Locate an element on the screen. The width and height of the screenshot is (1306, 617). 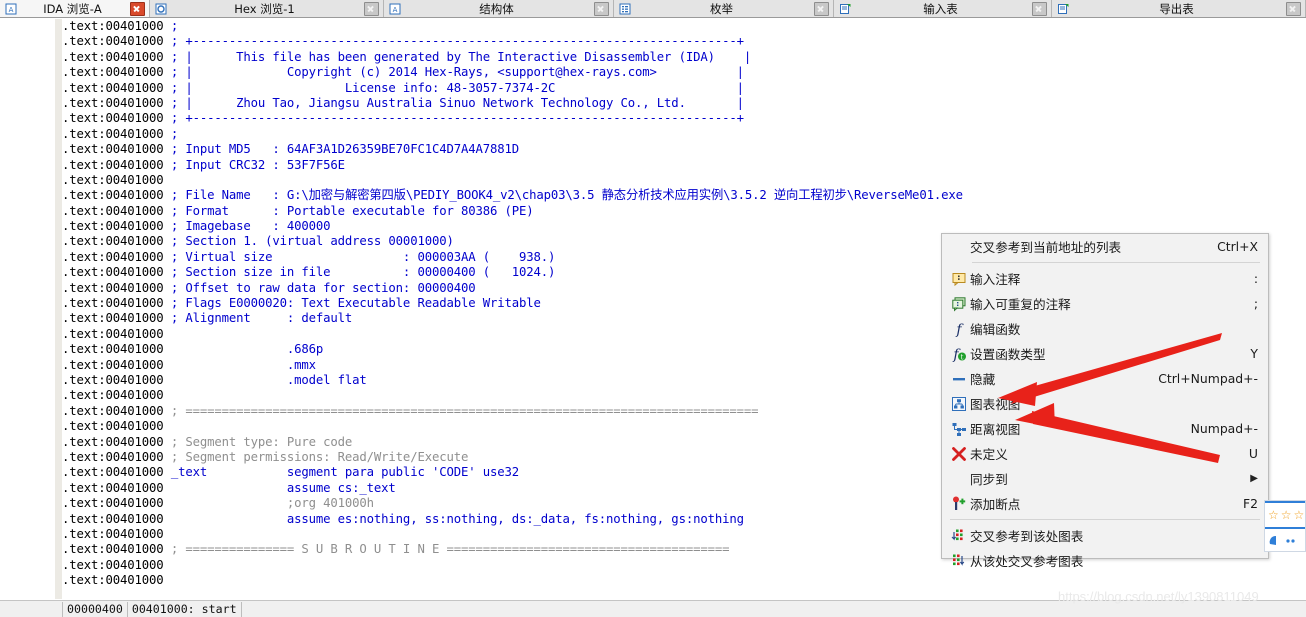
tab-2: Hex 浏览-1 is located at coordinates (267, 8).